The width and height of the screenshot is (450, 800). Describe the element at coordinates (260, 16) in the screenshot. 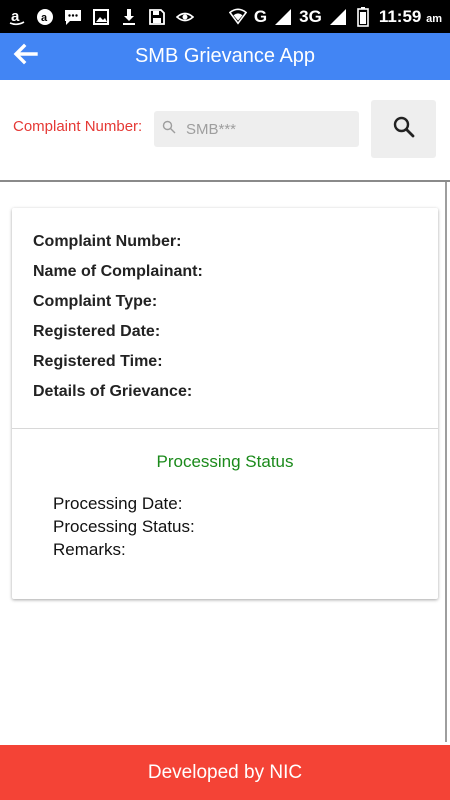

I see `carrier-letter: G` at that location.